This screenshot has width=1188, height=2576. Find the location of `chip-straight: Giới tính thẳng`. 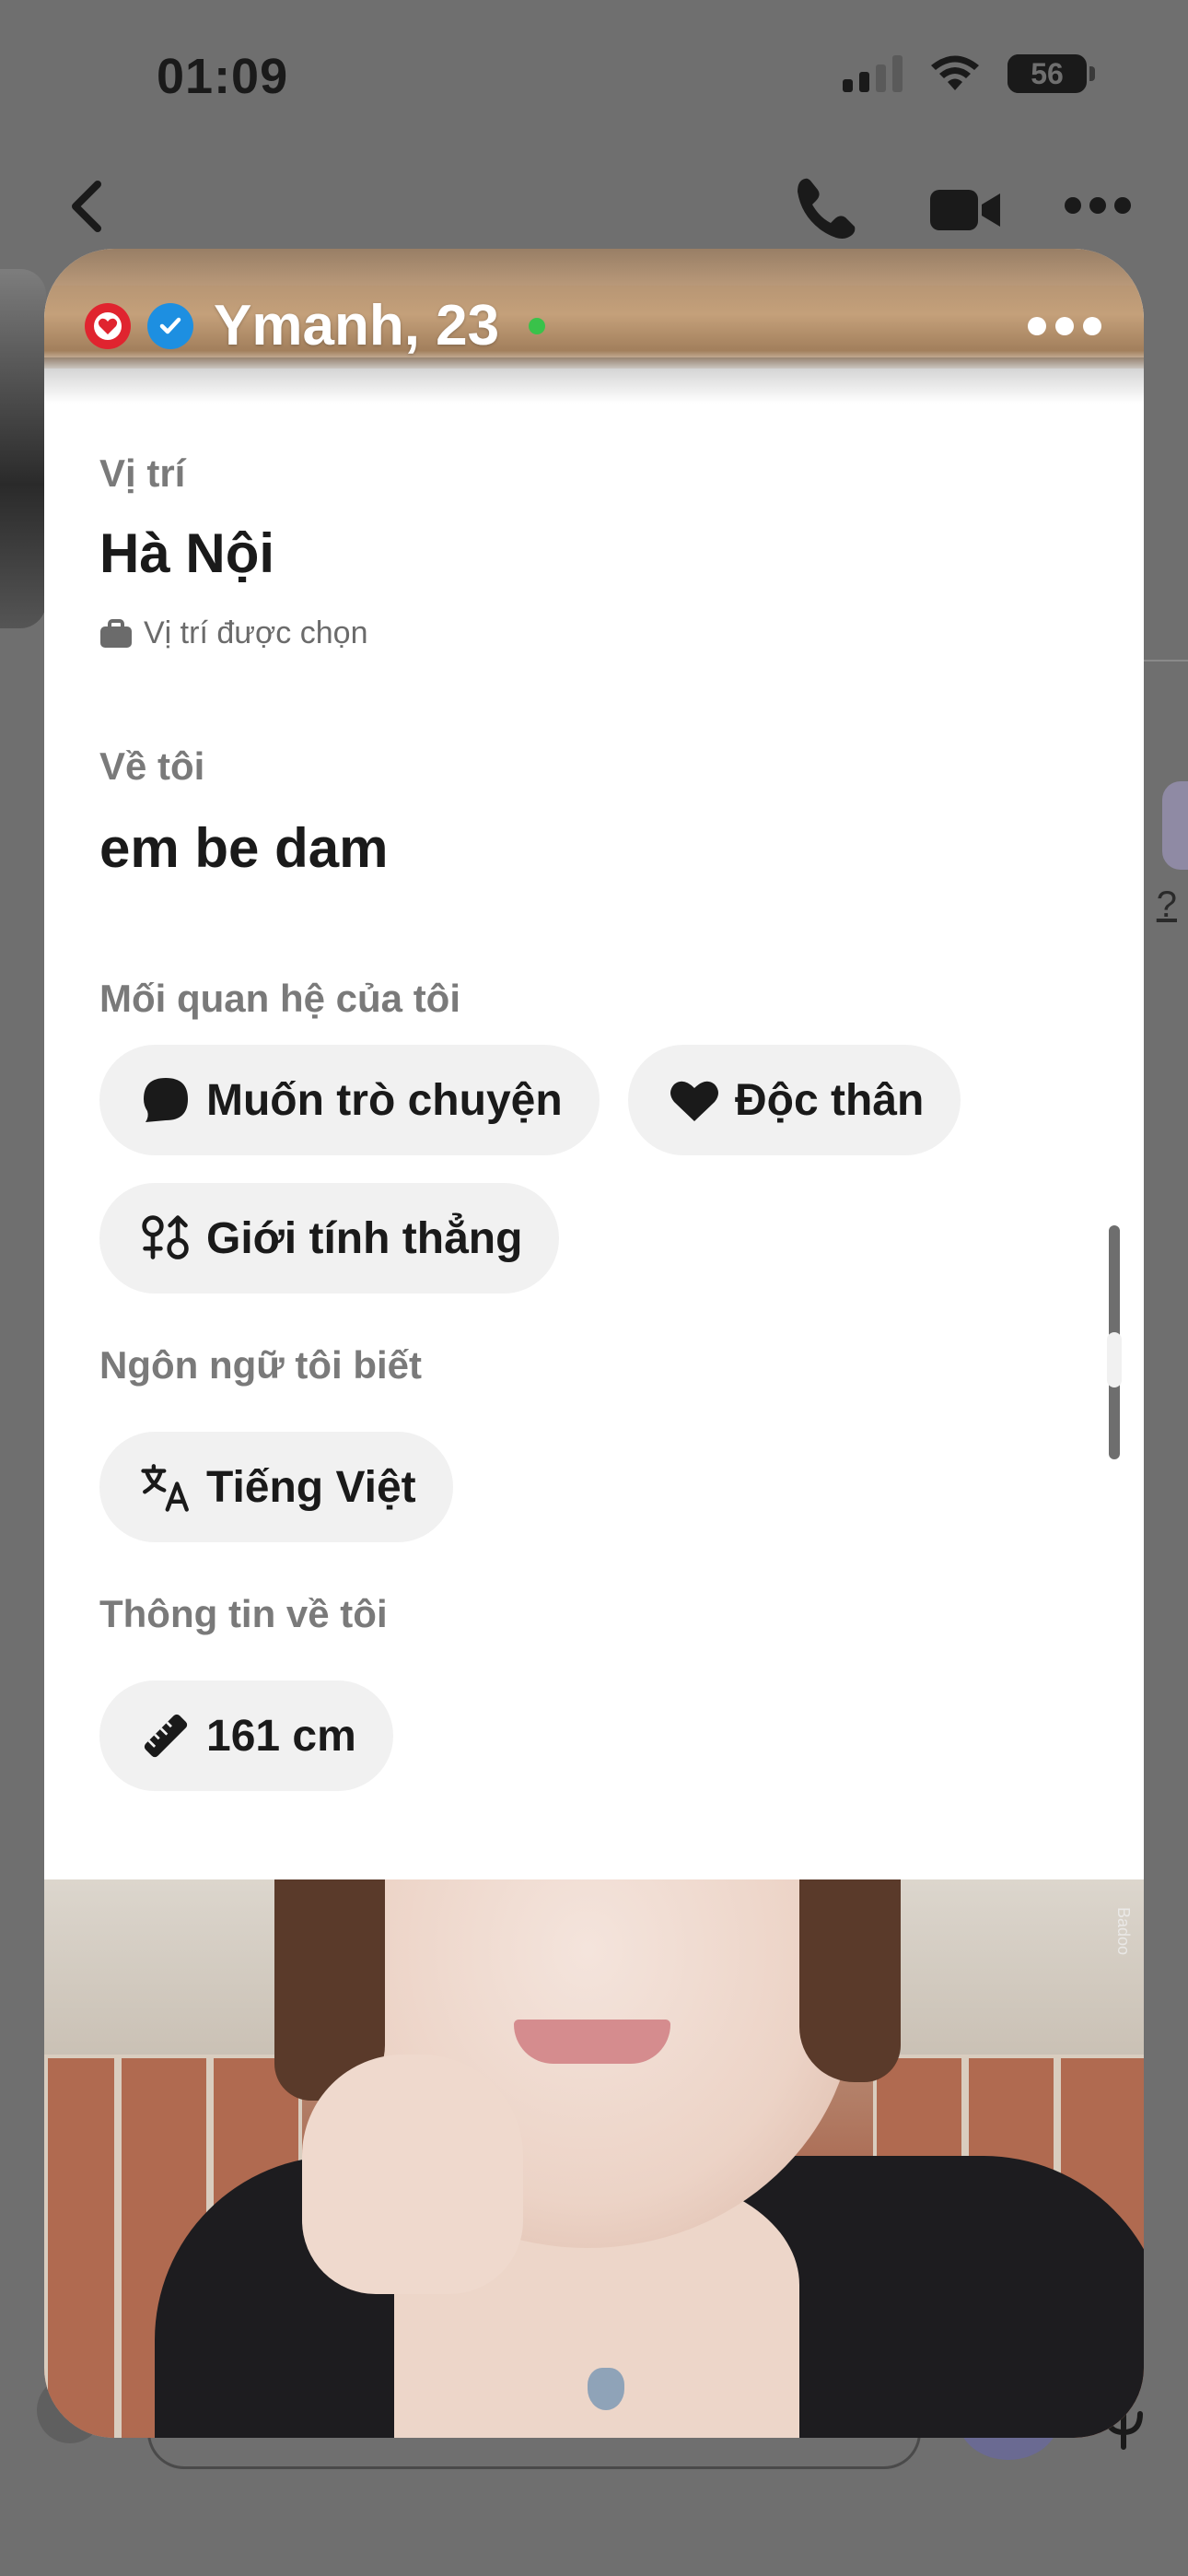

chip-straight: Giới tính thẳng is located at coordinates (329, 1238).